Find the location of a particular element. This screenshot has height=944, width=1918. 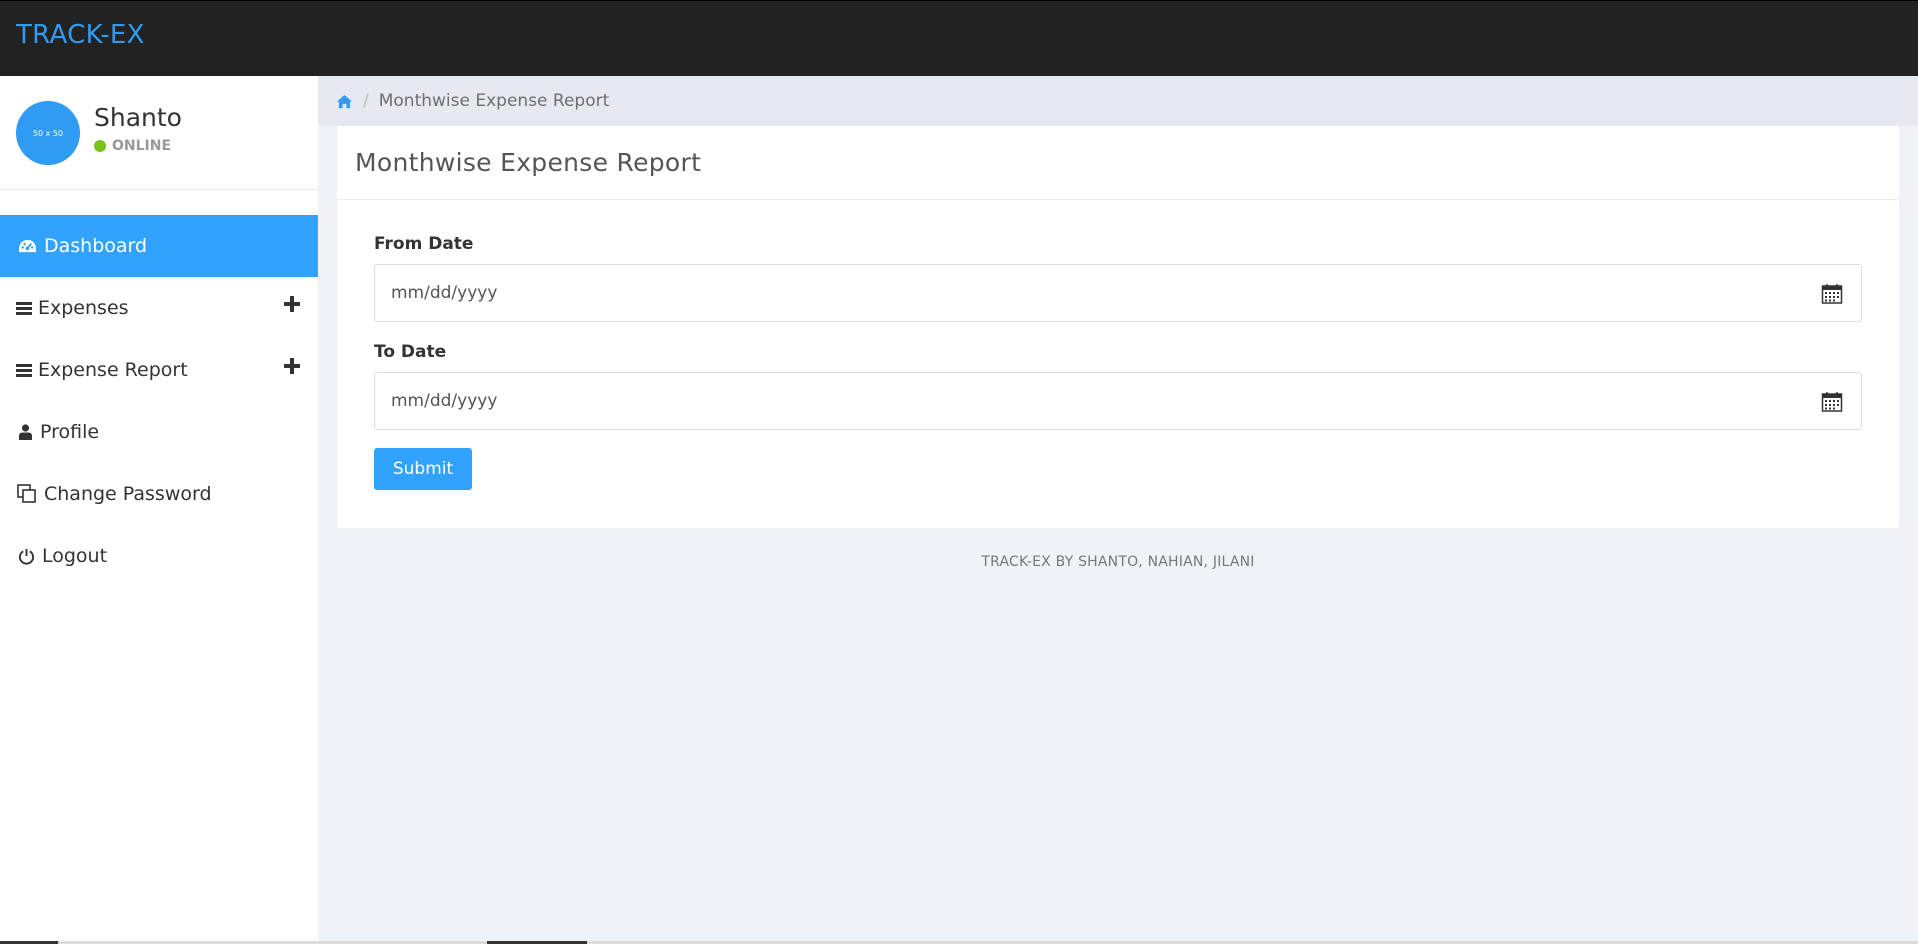

home-icon is located at coordinates (344, 101).